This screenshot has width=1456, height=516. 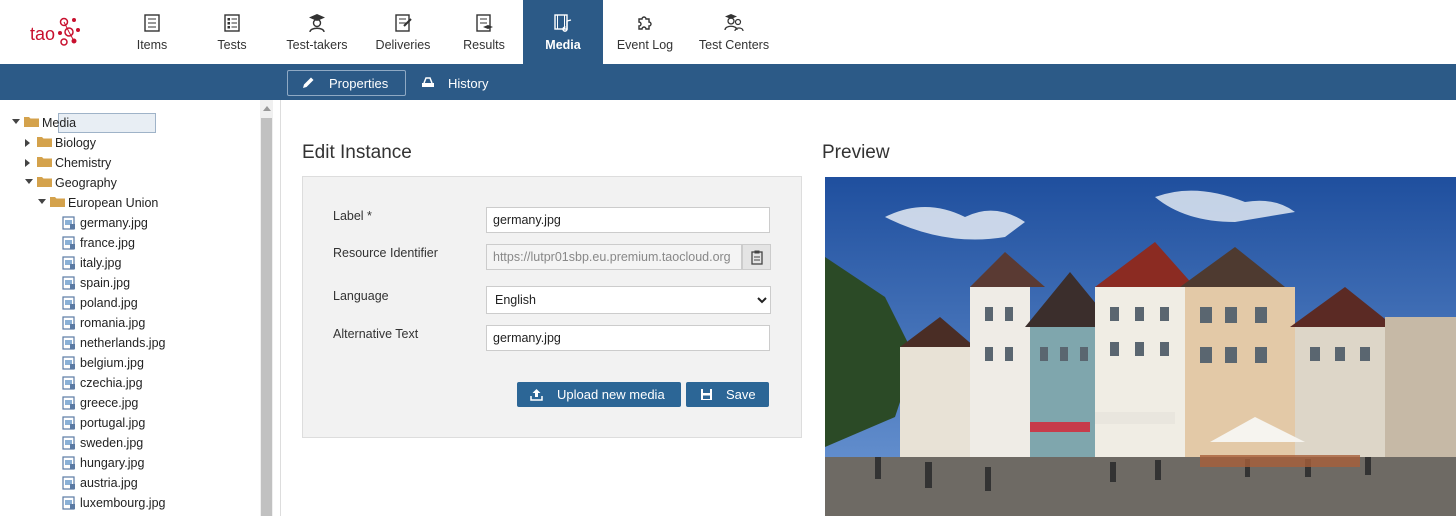 I want to click on clipboard-icon, so click(x=757, y=257).